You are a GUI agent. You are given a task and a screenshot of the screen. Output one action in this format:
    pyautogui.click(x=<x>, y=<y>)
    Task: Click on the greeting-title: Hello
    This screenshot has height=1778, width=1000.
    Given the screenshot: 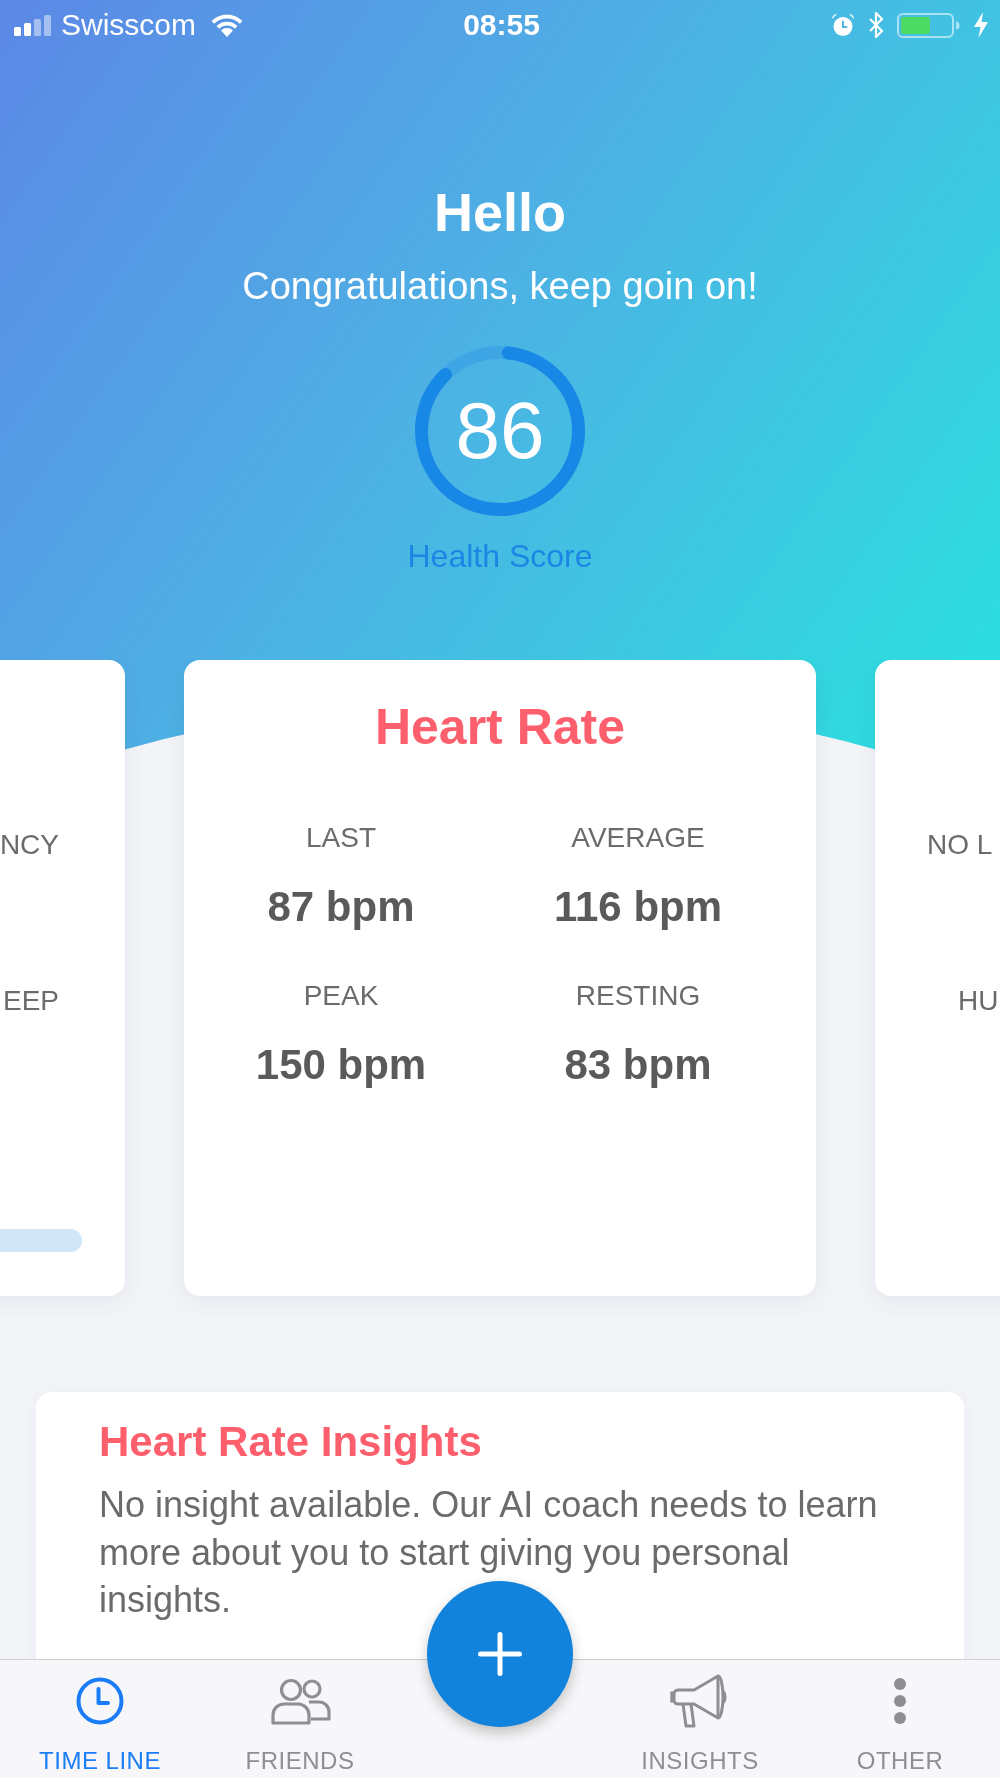 What is the action you would take?
    pyautogui.click(x=500, y=212)
    